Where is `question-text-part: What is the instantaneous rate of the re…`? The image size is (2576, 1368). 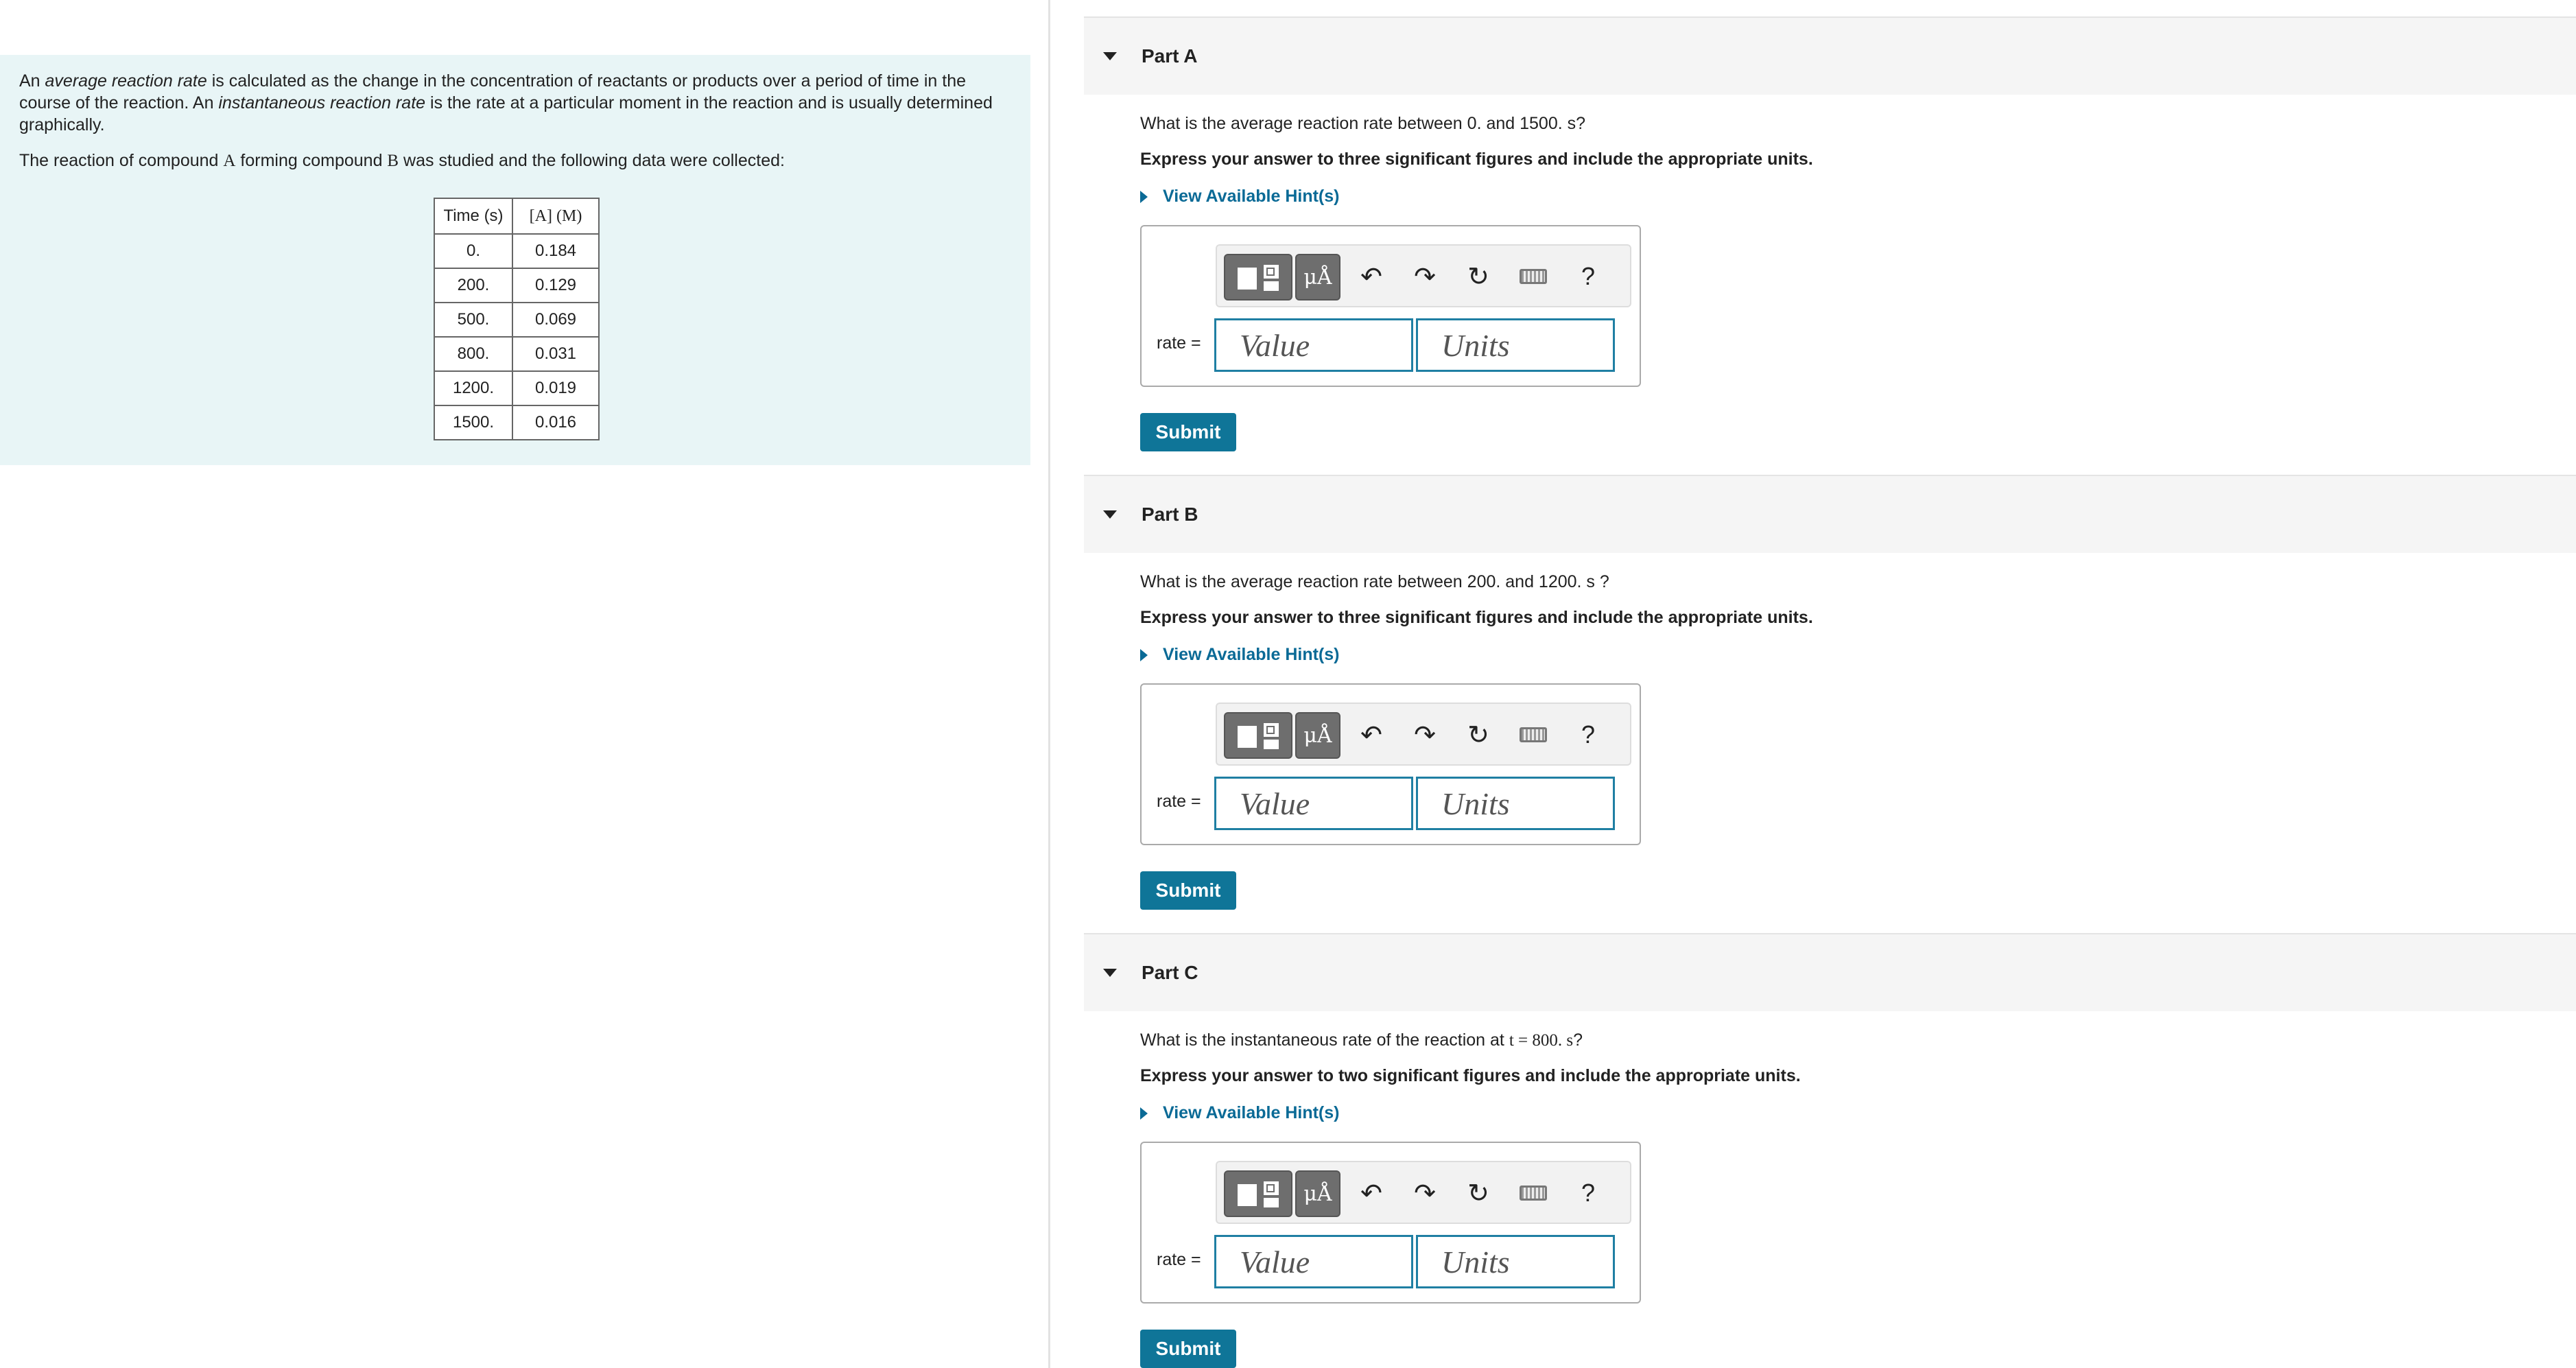 question-text-part: What is the instantaneous rate of the re… is located at coordinates (1324, 1040).